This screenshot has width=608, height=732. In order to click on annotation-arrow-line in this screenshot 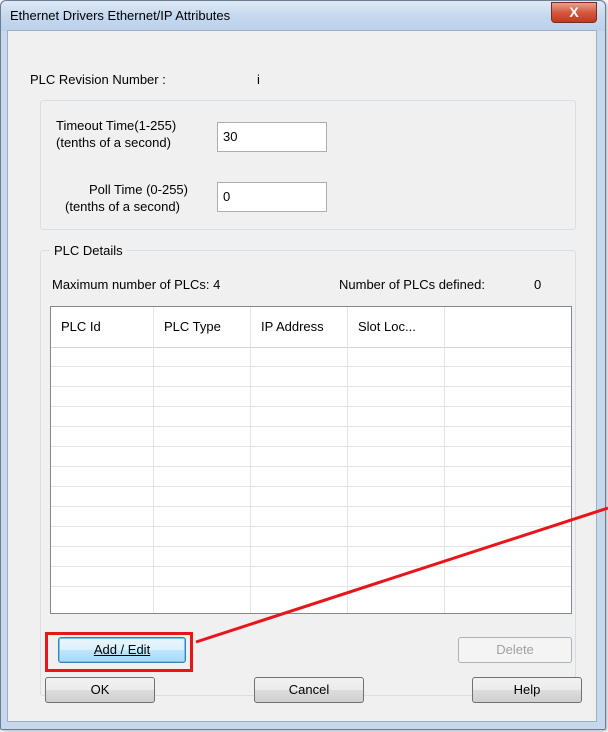, I will do `click(401, 575)`.